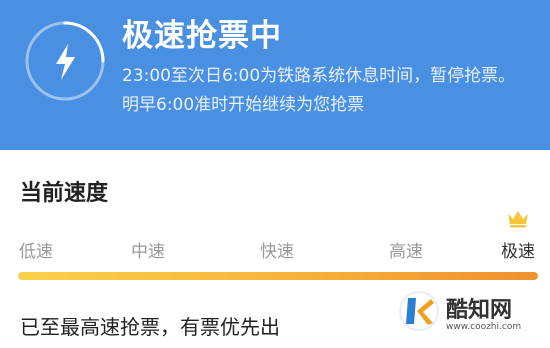 The width and height of the screenshot is (550, 348). I want to click on speed-level-low: 低速, so click(36, 252).